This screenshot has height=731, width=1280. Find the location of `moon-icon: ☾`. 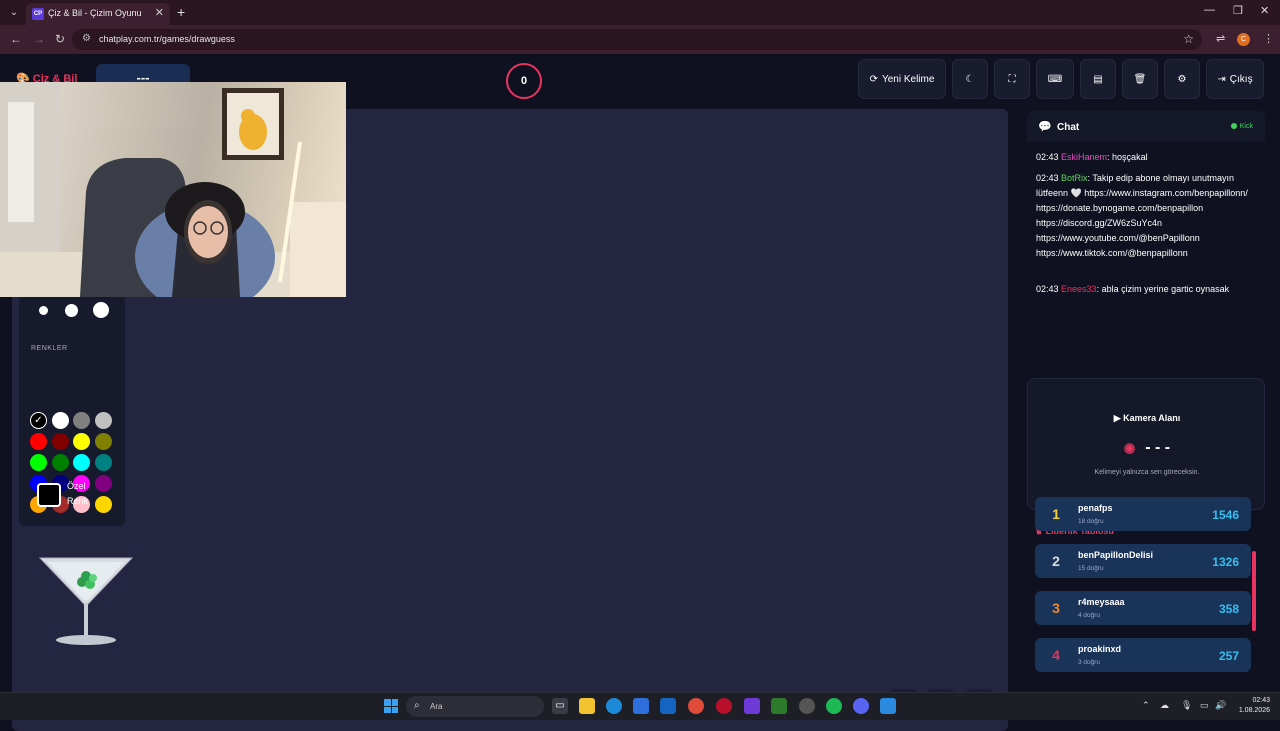

moon-icon: ☾ is located at coordinates (970, 79).